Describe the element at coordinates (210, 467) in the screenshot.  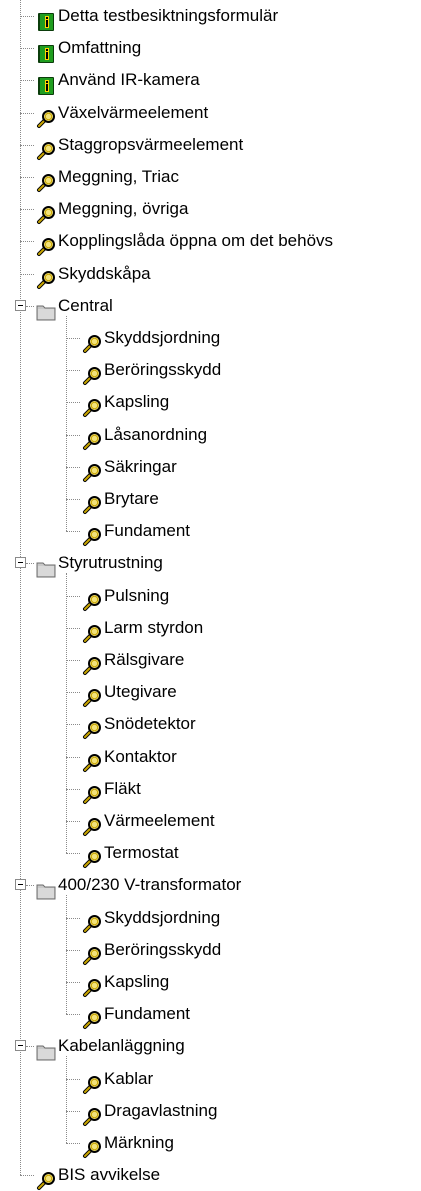
I see `tree-child-item: Säkringar` at that location.